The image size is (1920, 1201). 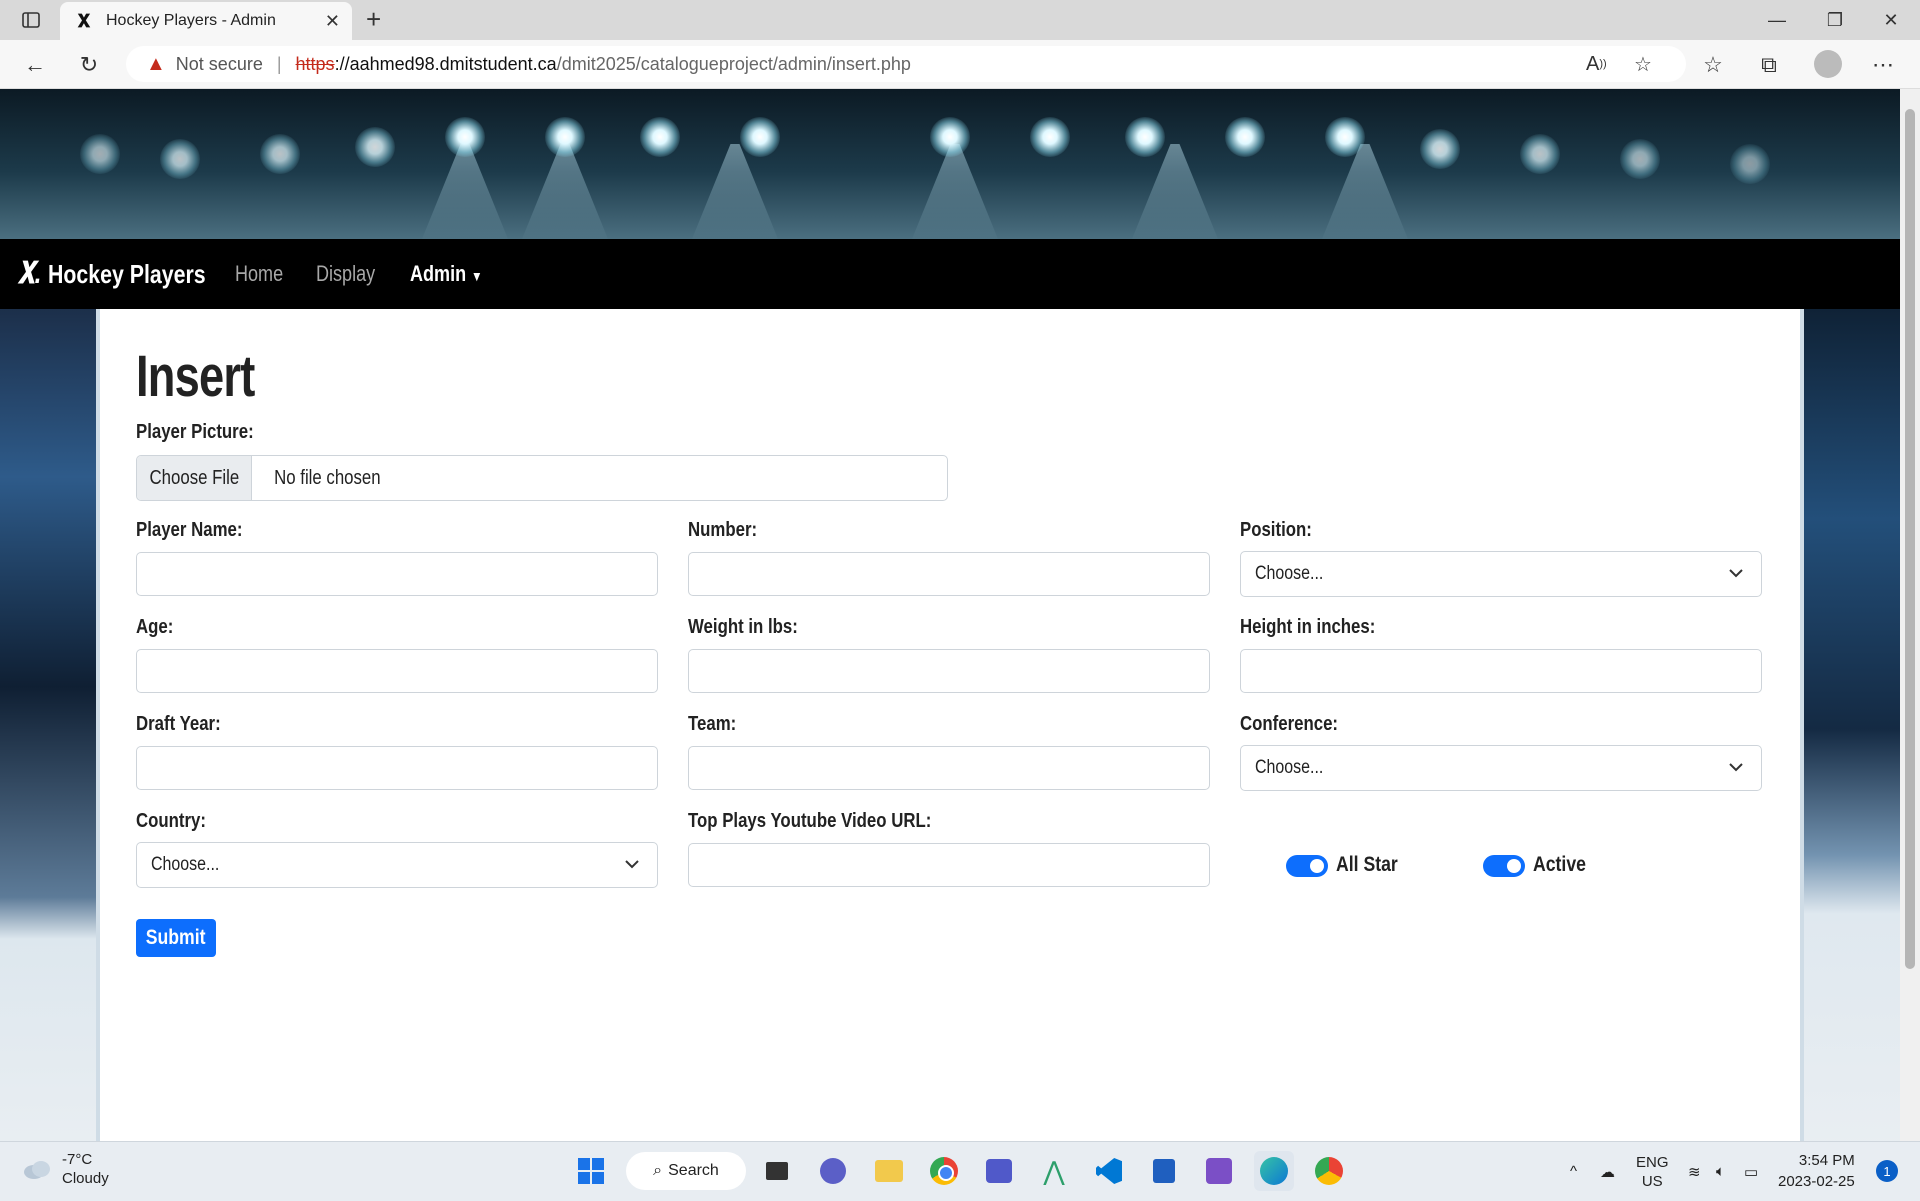 I want to click on allstar-toggle, so click(x=1307, y=866).